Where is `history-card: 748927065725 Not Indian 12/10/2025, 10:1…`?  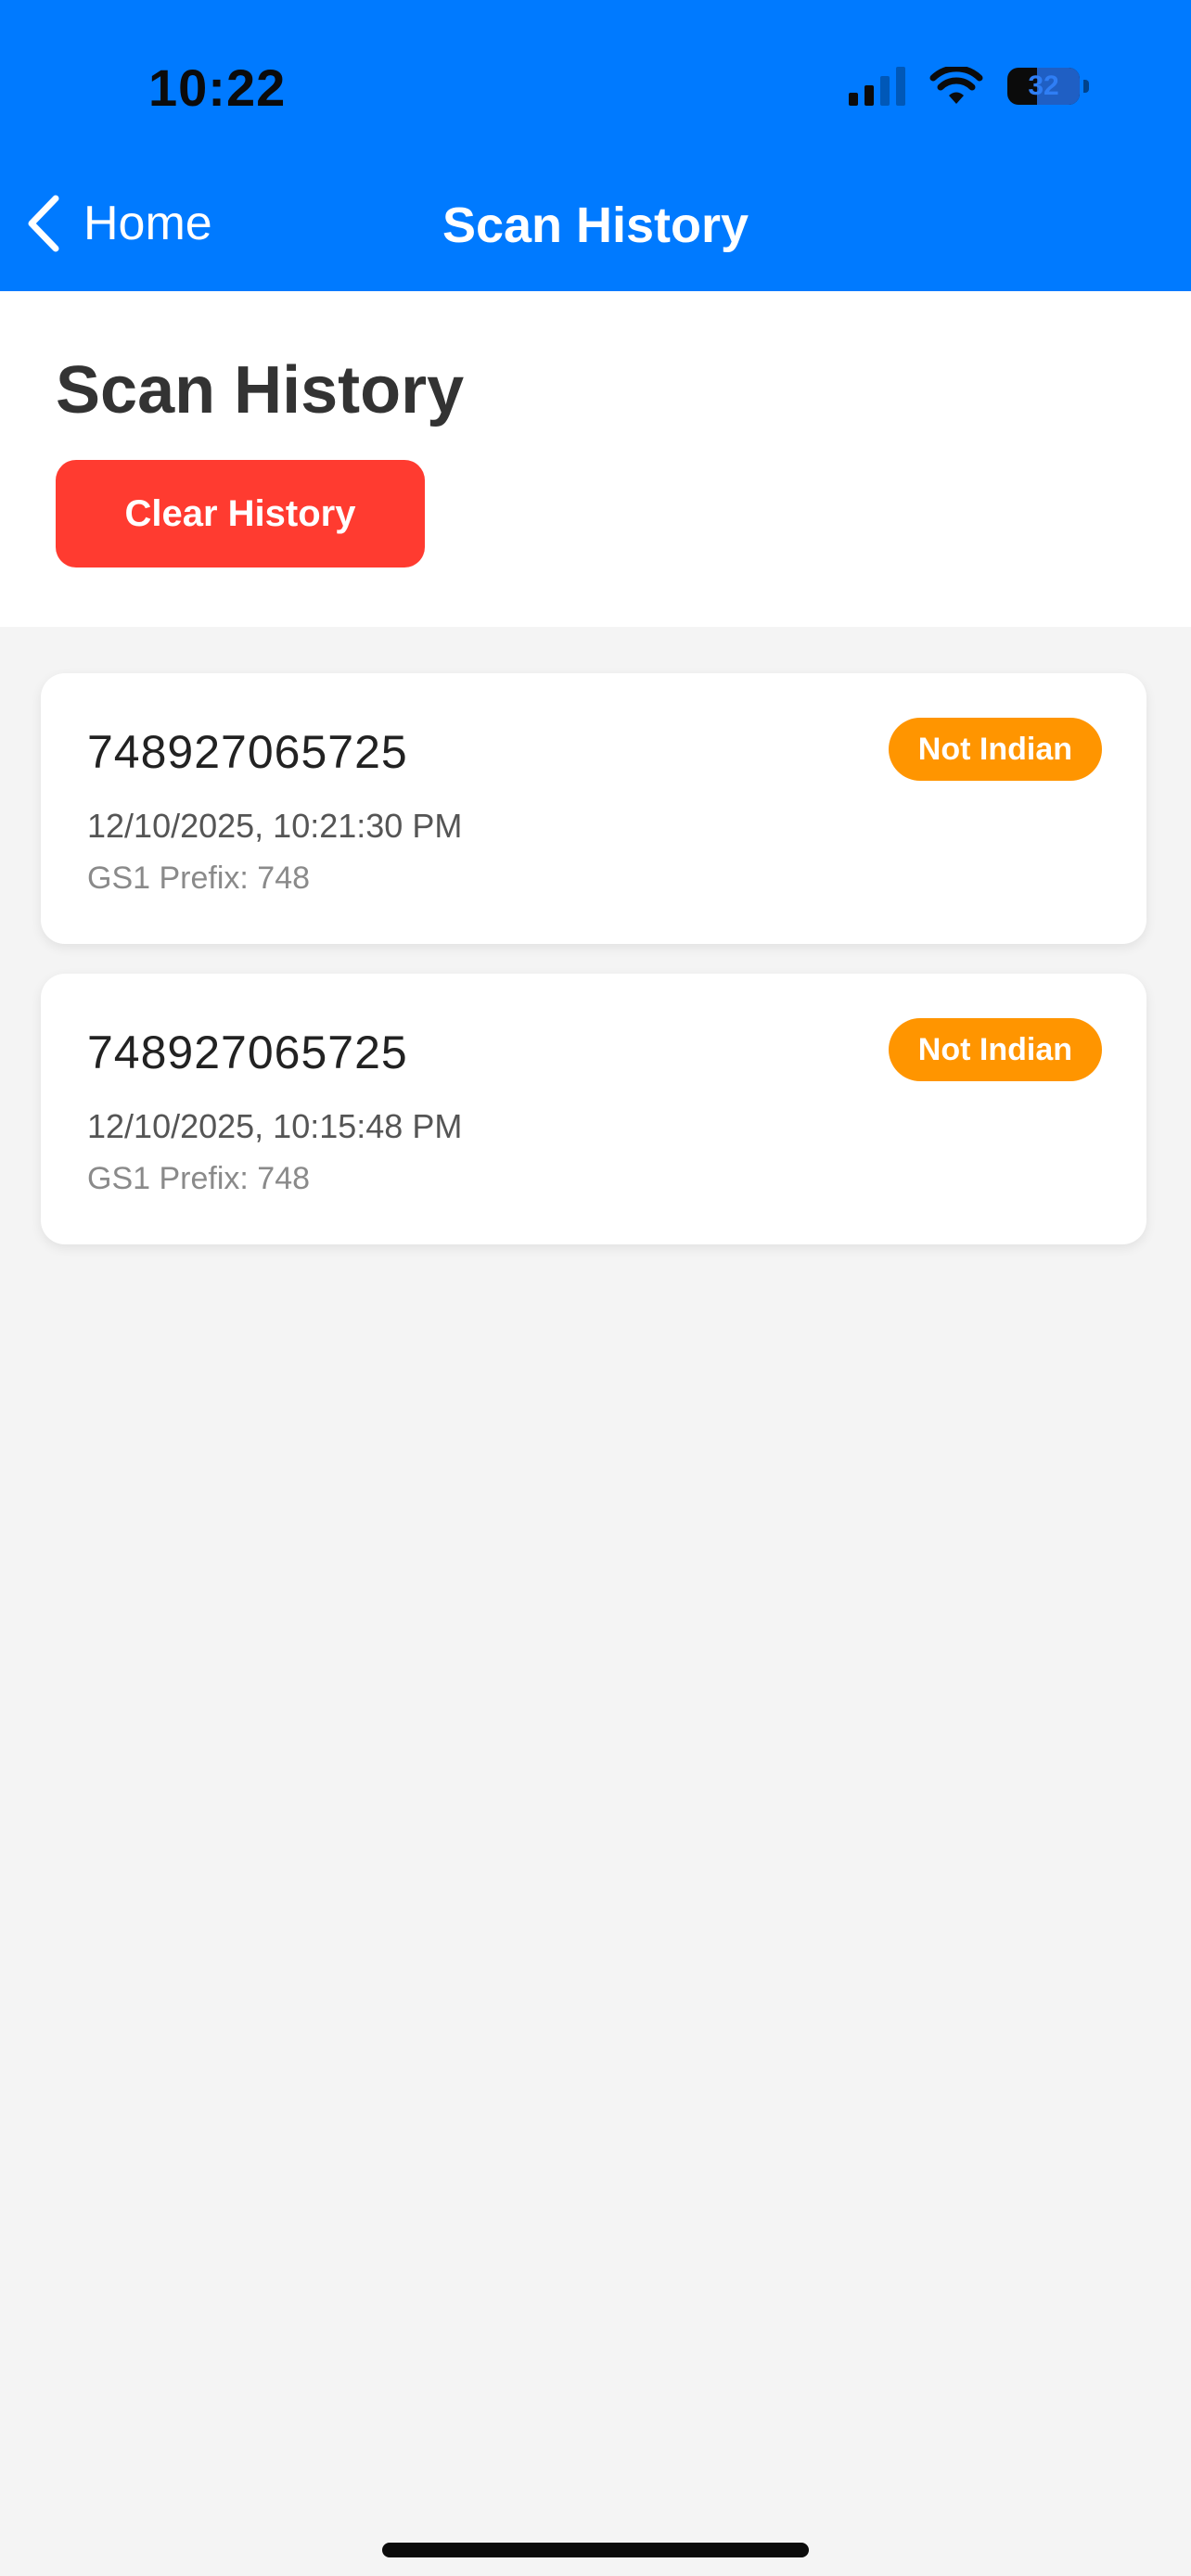
history-card: 748927065725 Not Indian 12/10/2025, 10:1… is located at coordinates (593, 1109).